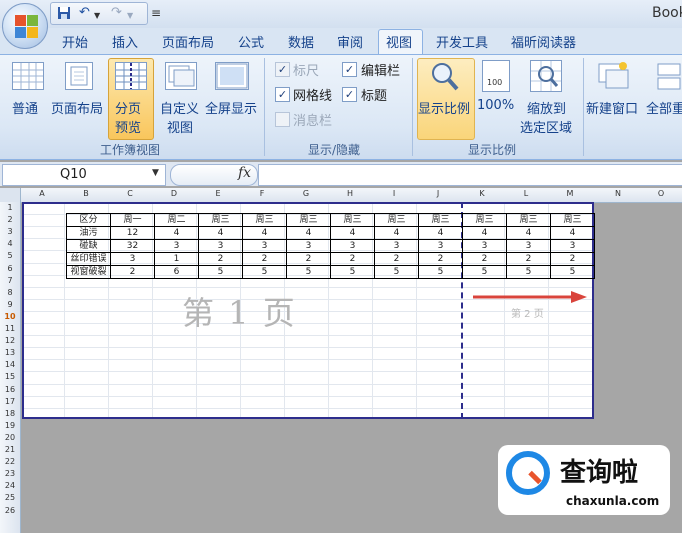 This screenshot has width=682, height=533. Describe the element at coordinates (612, 107) in the screenshot. I see `new-window-button: 新建窗口` at that location.